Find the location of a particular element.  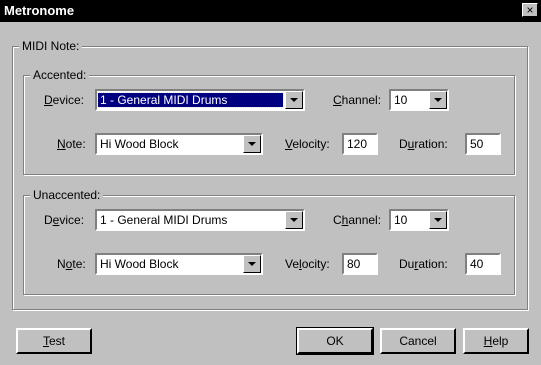

accented-device-value: 1 - General MIDI Drums is located at coordinates (190, 100).